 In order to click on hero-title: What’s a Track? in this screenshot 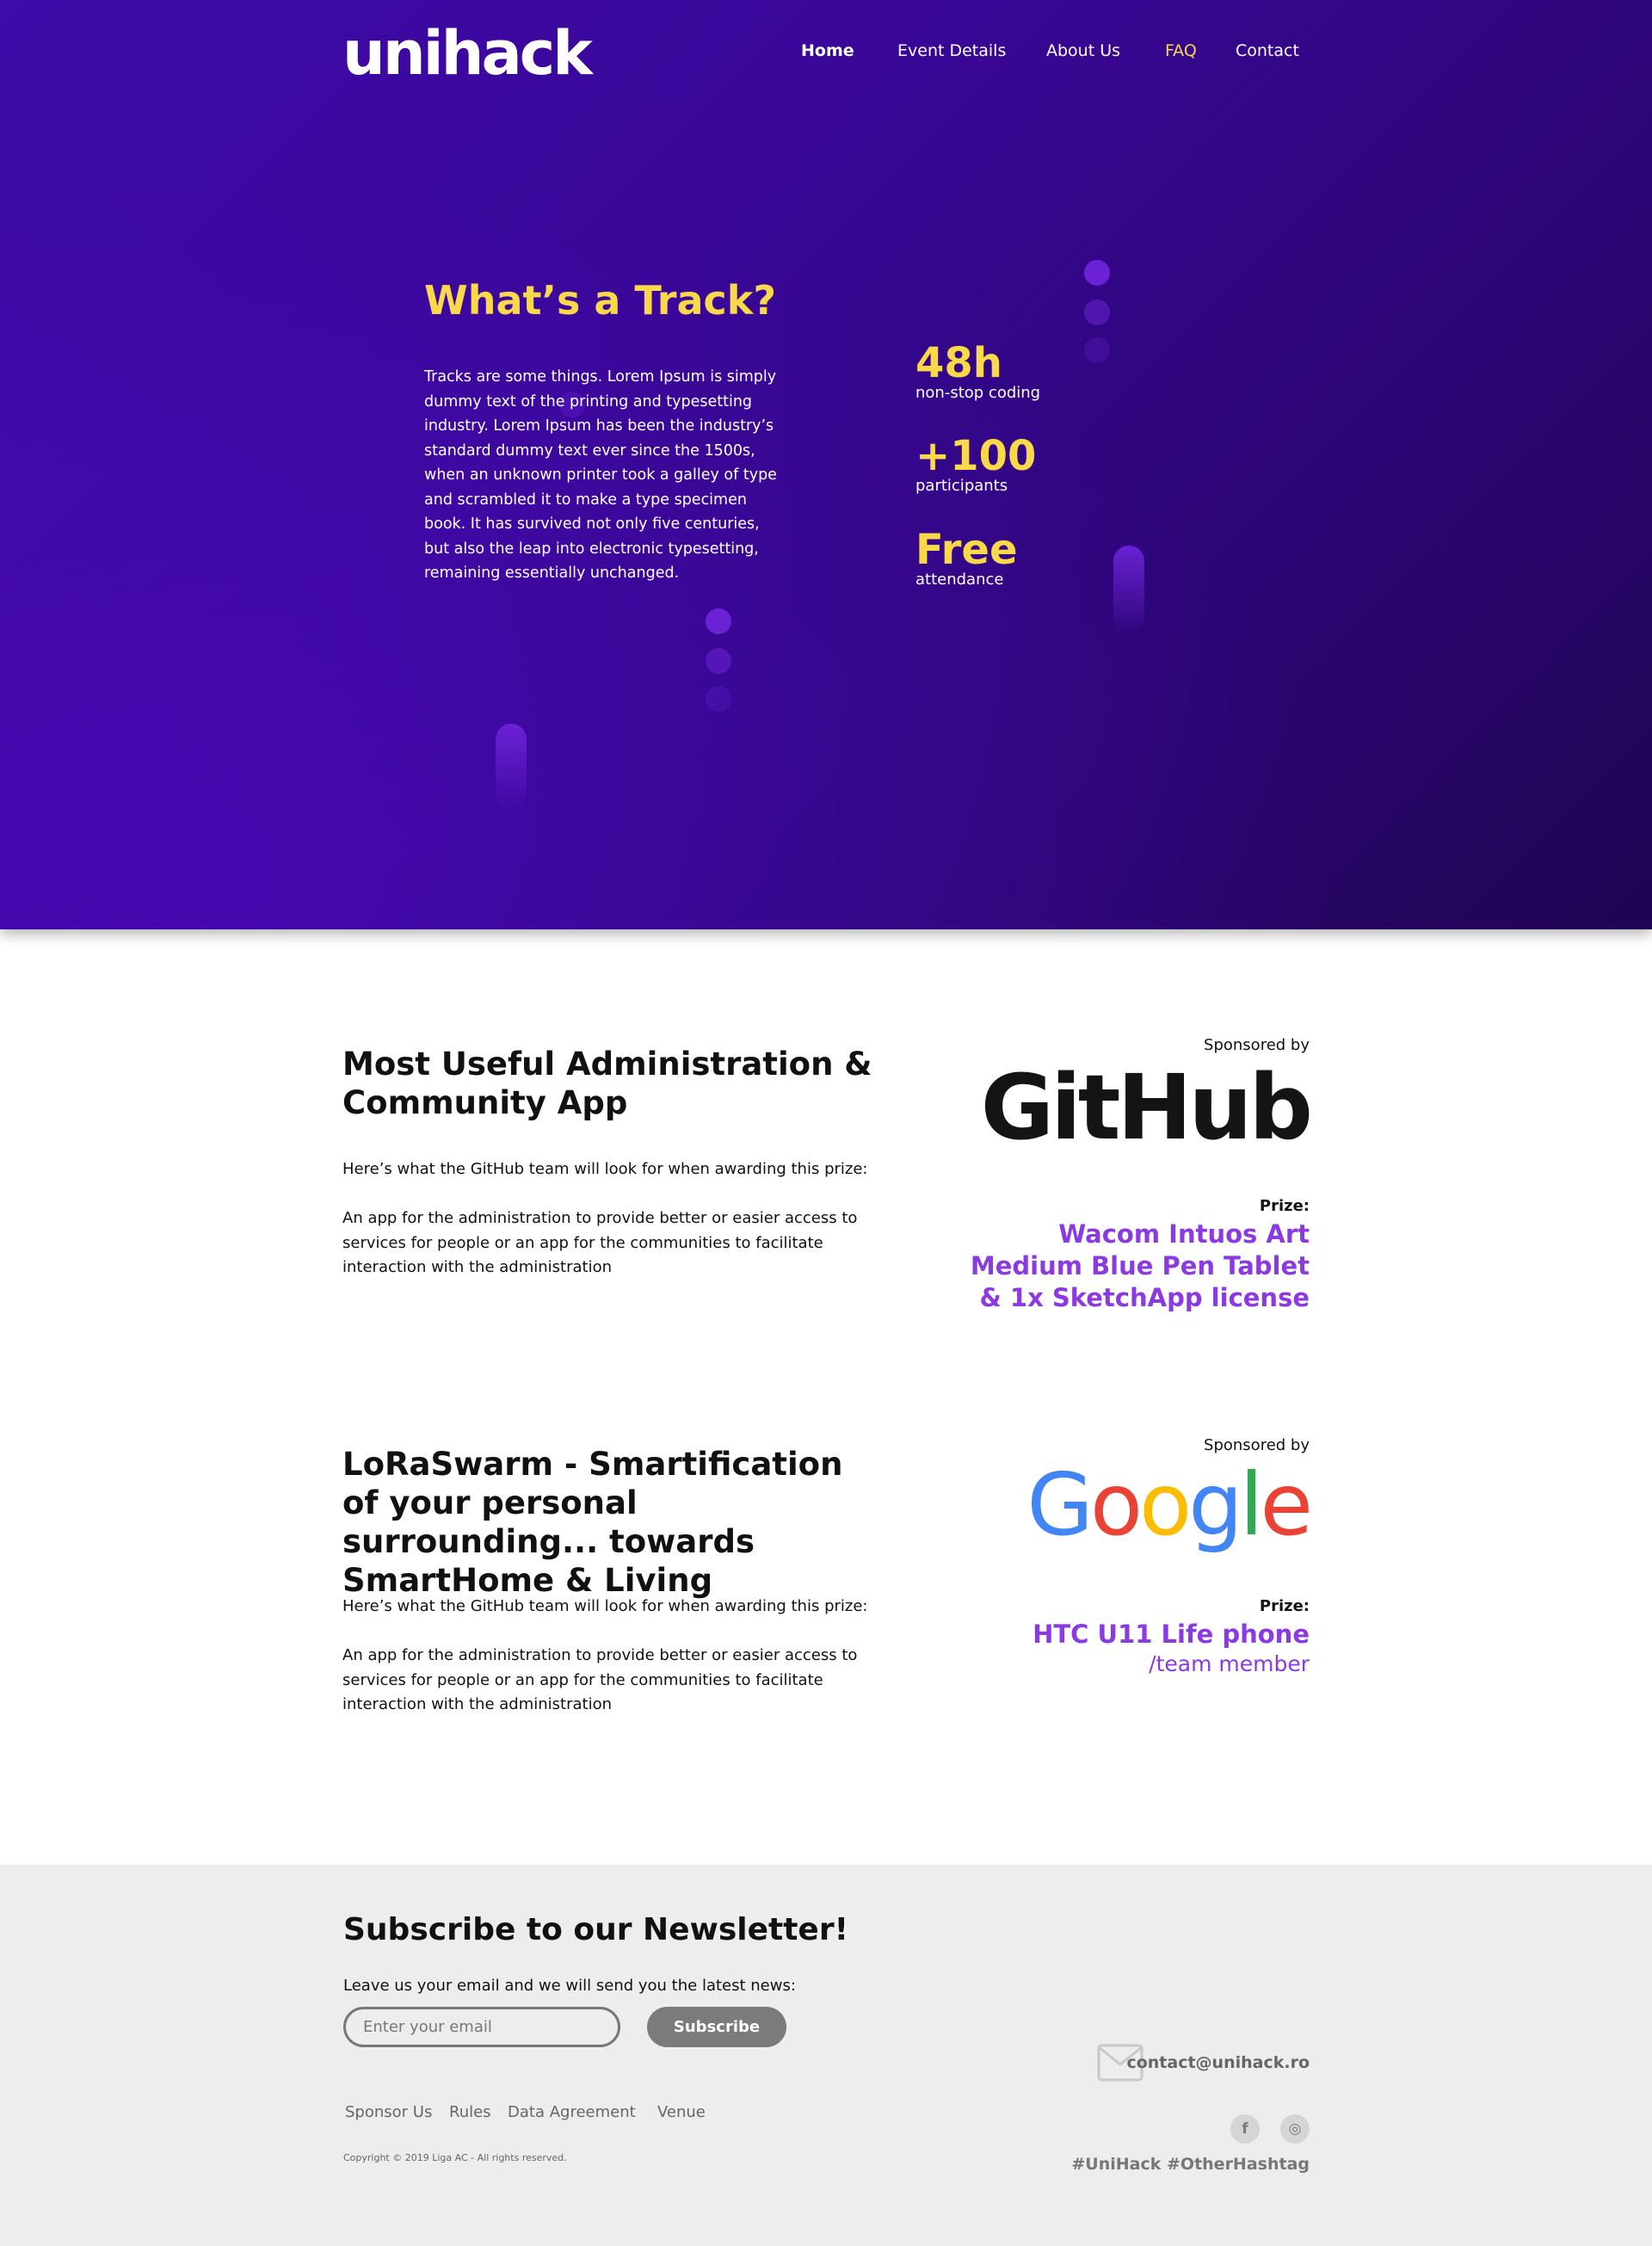, I will do `click(600, 300)`.